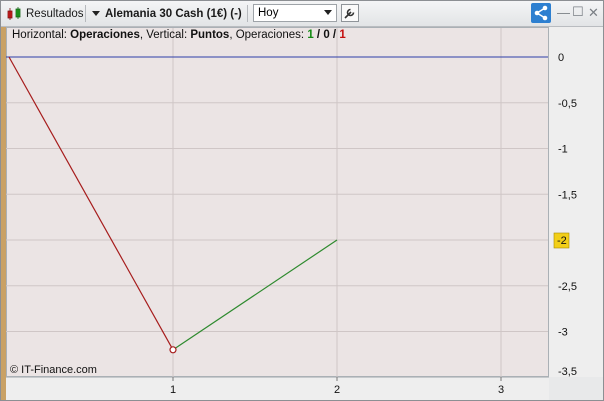 This screenshot has height=401, width=604. Describe the element at coordinates (563, 333) in the screenshot. I see `y-tick-label: -3` at that location.